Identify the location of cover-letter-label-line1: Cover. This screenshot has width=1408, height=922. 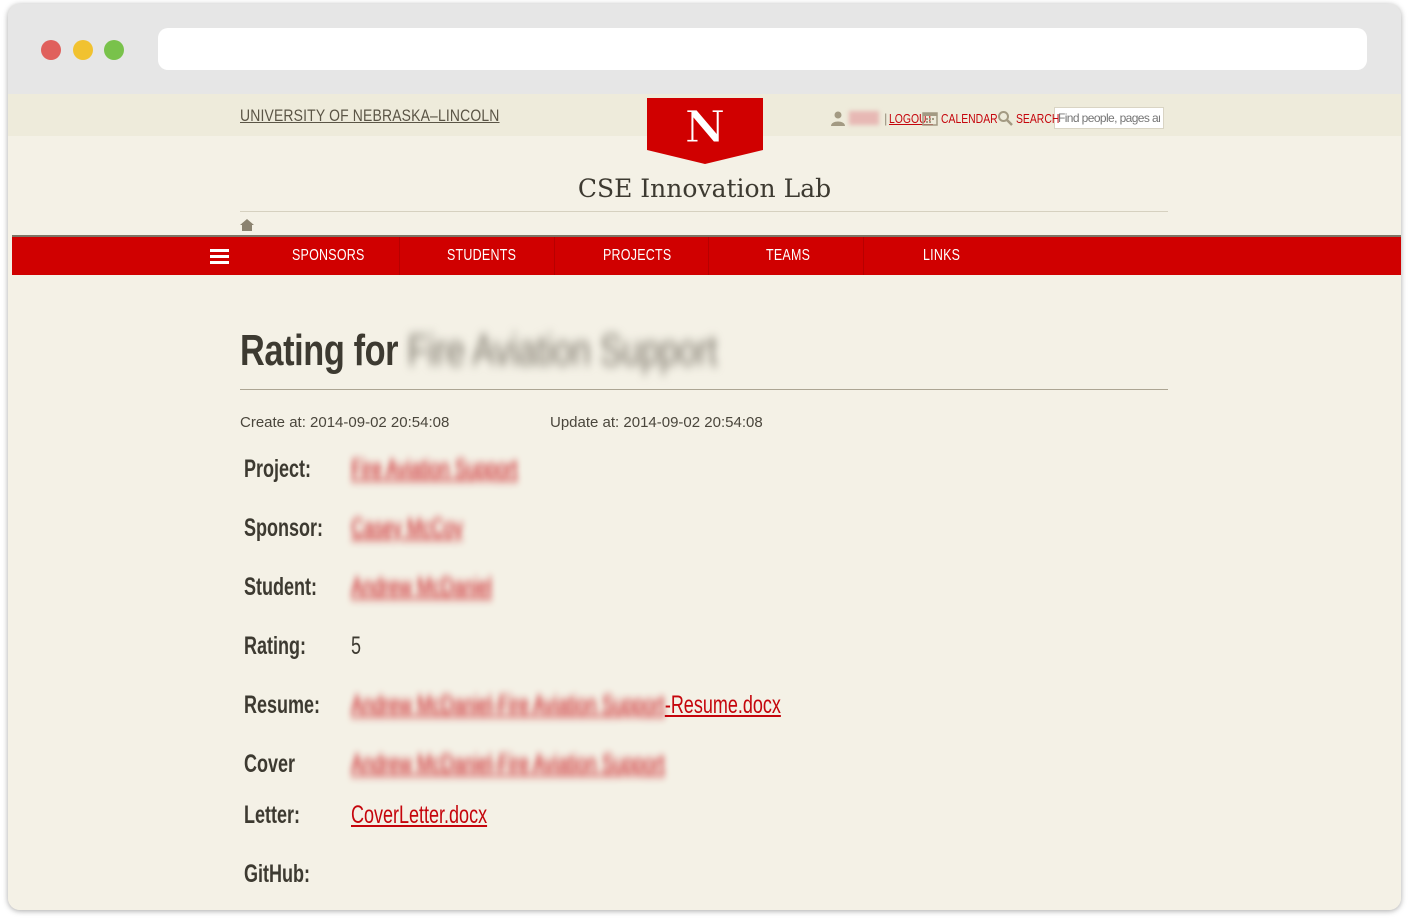
(270, 764).